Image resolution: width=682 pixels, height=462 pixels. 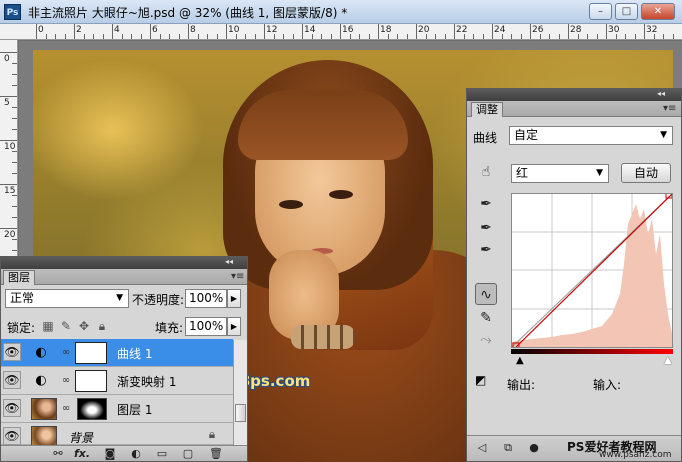 I want to click on ruler-label: 5, so click(x=7, y=103).